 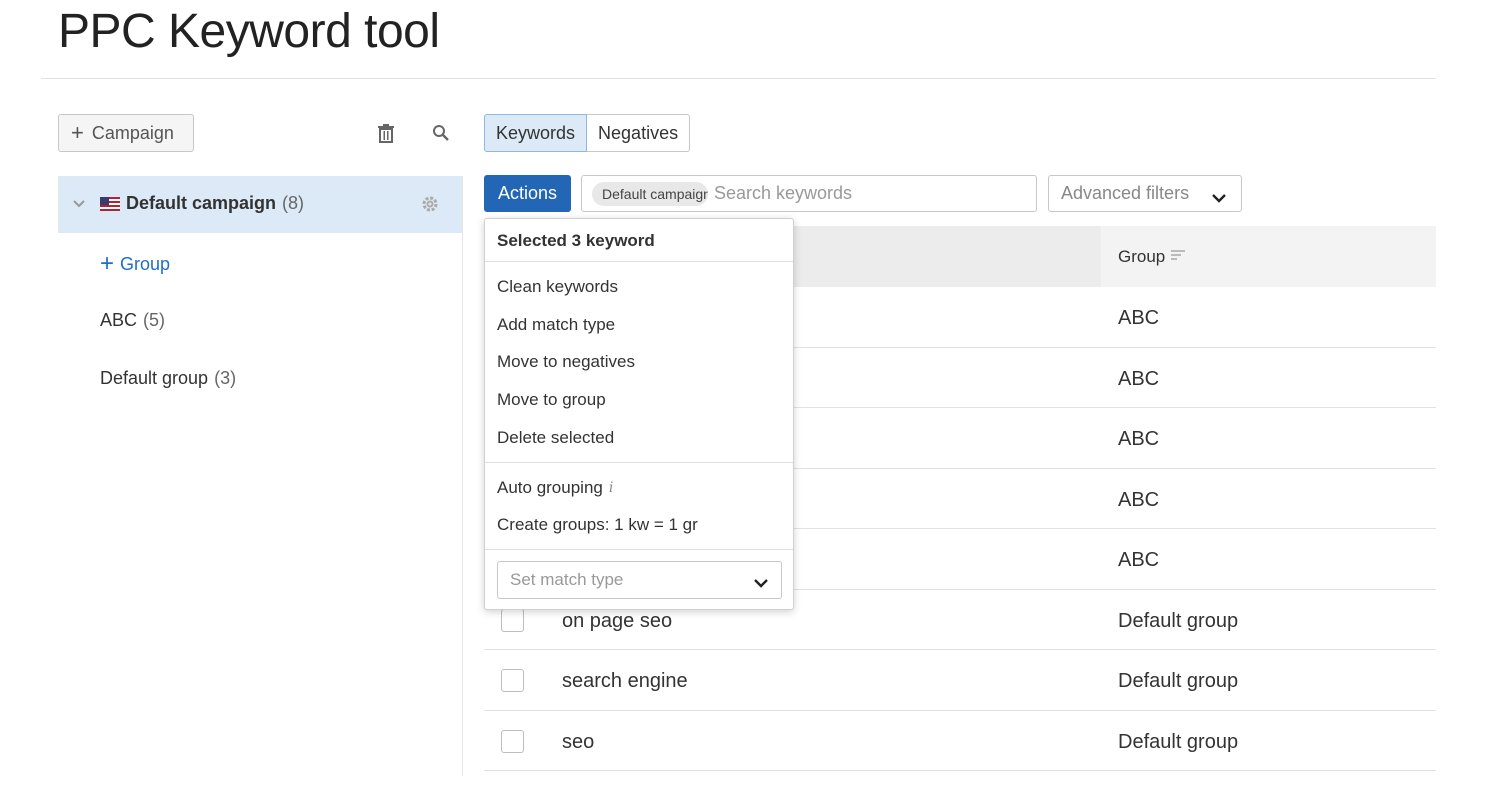 I want to click on sidebar-item-group-abc: ABC (5), so click(x=132, y=320).